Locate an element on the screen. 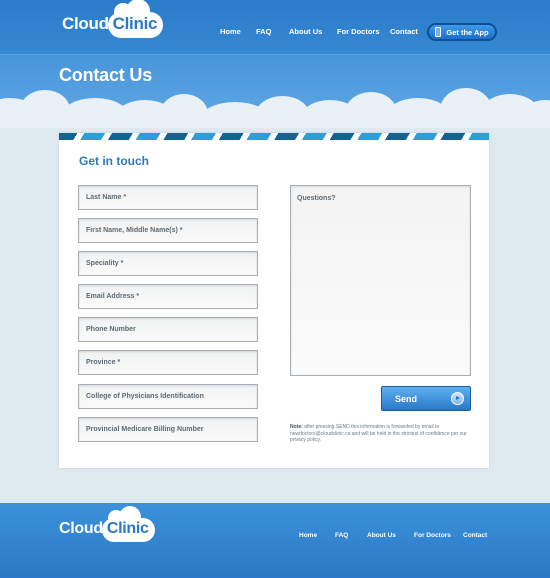 The width and height of the screenshot is (550, 578). last-name-placeholder: Last Name * is located at coordinates (106, 197).